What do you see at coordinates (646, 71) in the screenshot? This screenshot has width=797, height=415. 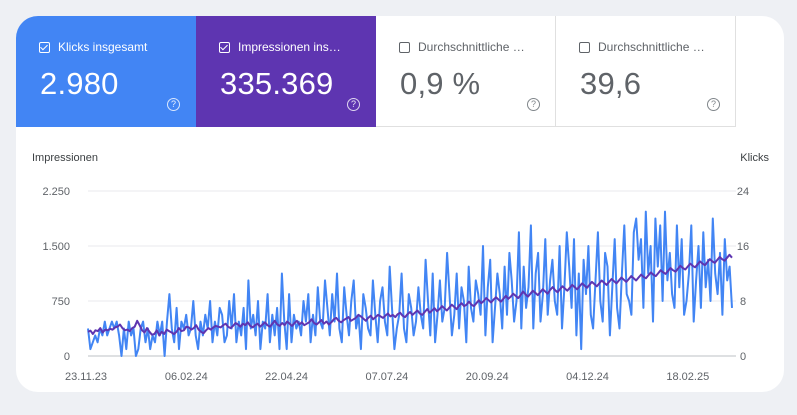 I see `metric-tile-average-position: Durchschnittliche … 39,6 ?` at bounding box center [646, 71].